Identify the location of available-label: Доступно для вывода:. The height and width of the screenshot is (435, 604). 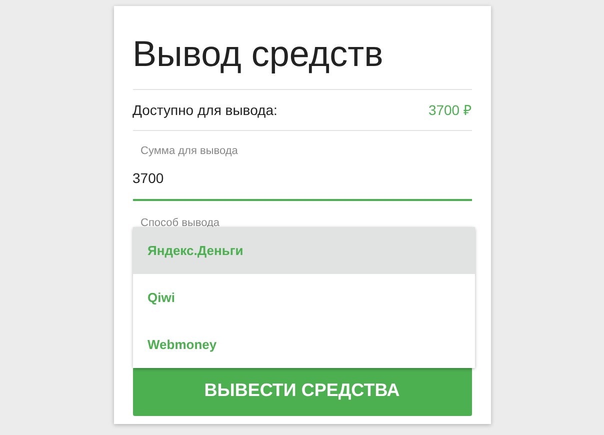
(205, 110).